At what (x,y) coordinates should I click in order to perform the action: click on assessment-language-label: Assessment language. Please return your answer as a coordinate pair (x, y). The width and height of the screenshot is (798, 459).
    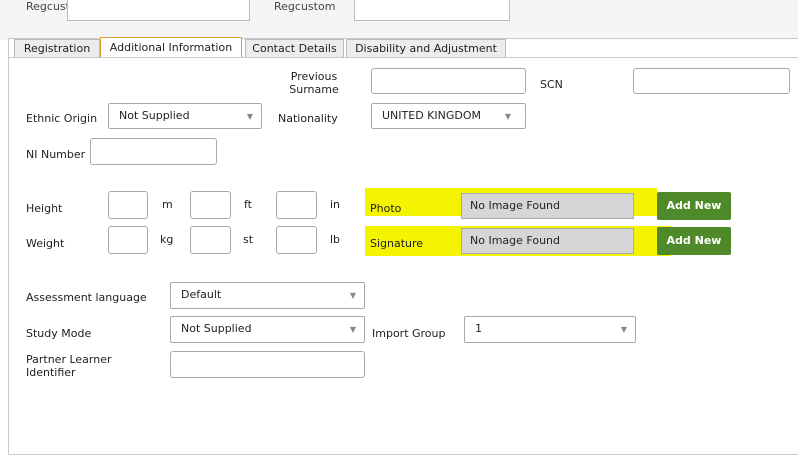
    Looking at the image, I should click on (86, 297).